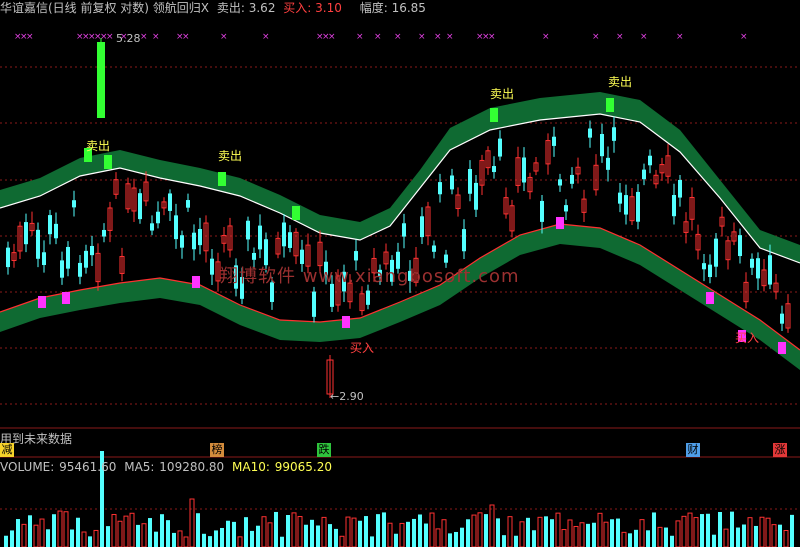 This screenshot has height=547, width=800. Describe the element at coordinates (139, 467) in the screenshot. I see `ma5-label: MA5:` at that location.